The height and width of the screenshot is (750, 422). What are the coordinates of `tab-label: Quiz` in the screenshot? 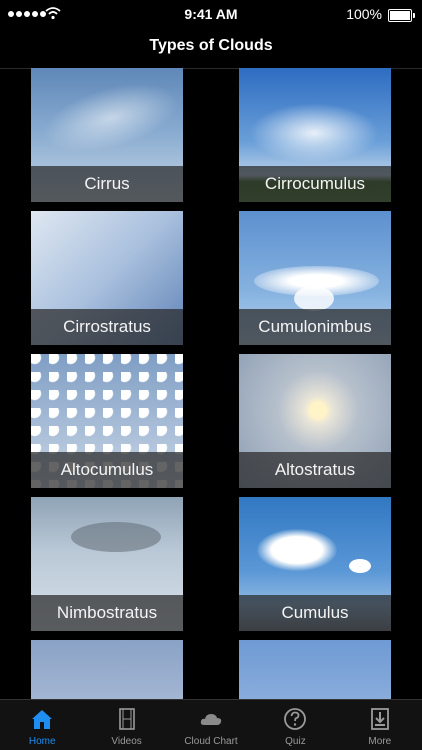 It's located at (295, 741).